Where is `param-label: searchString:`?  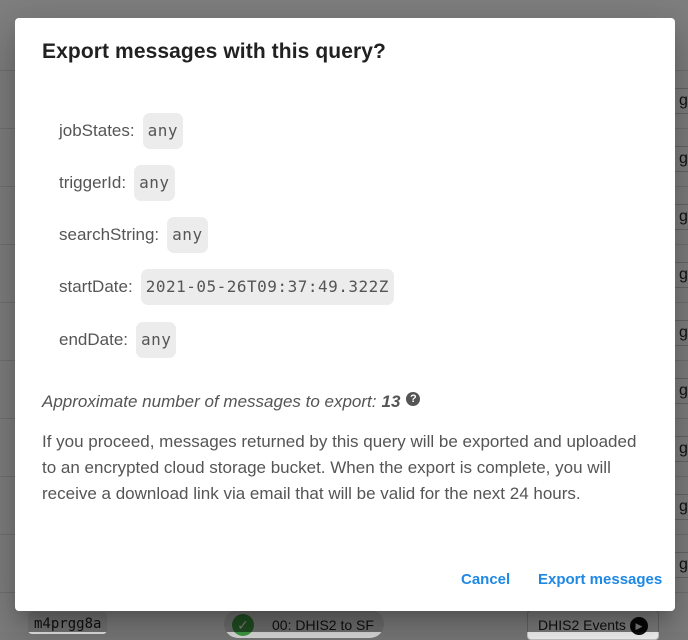
param-label: searchString: is located at coordinates (109, 234).